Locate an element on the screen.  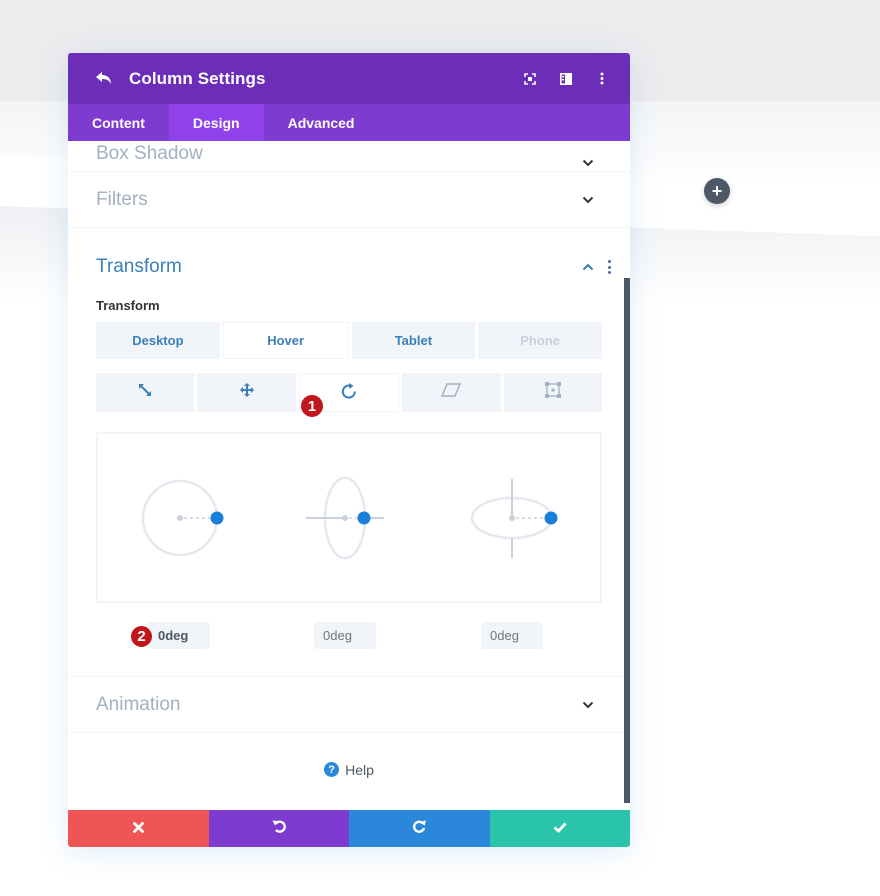
origin-icon is located at coordinates (553, 392).